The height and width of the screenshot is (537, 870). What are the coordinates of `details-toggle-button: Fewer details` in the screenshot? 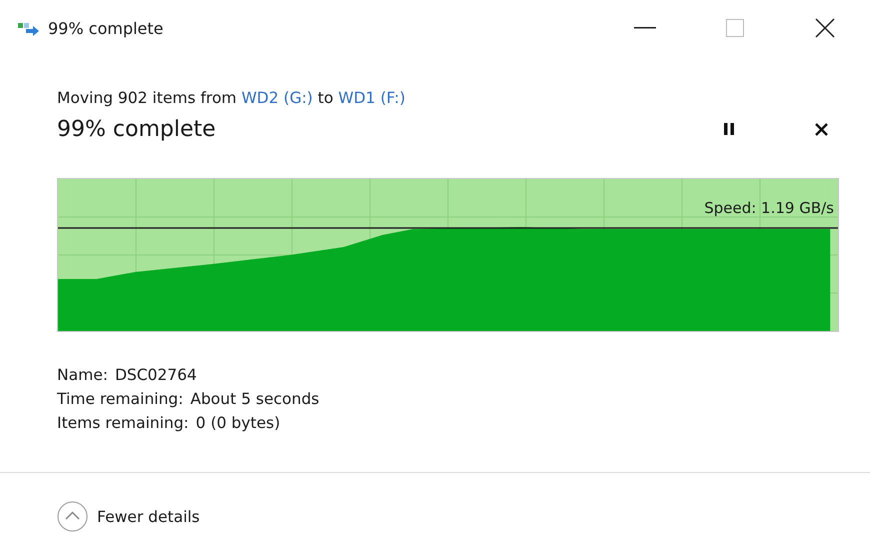 It's located at (128, 516).